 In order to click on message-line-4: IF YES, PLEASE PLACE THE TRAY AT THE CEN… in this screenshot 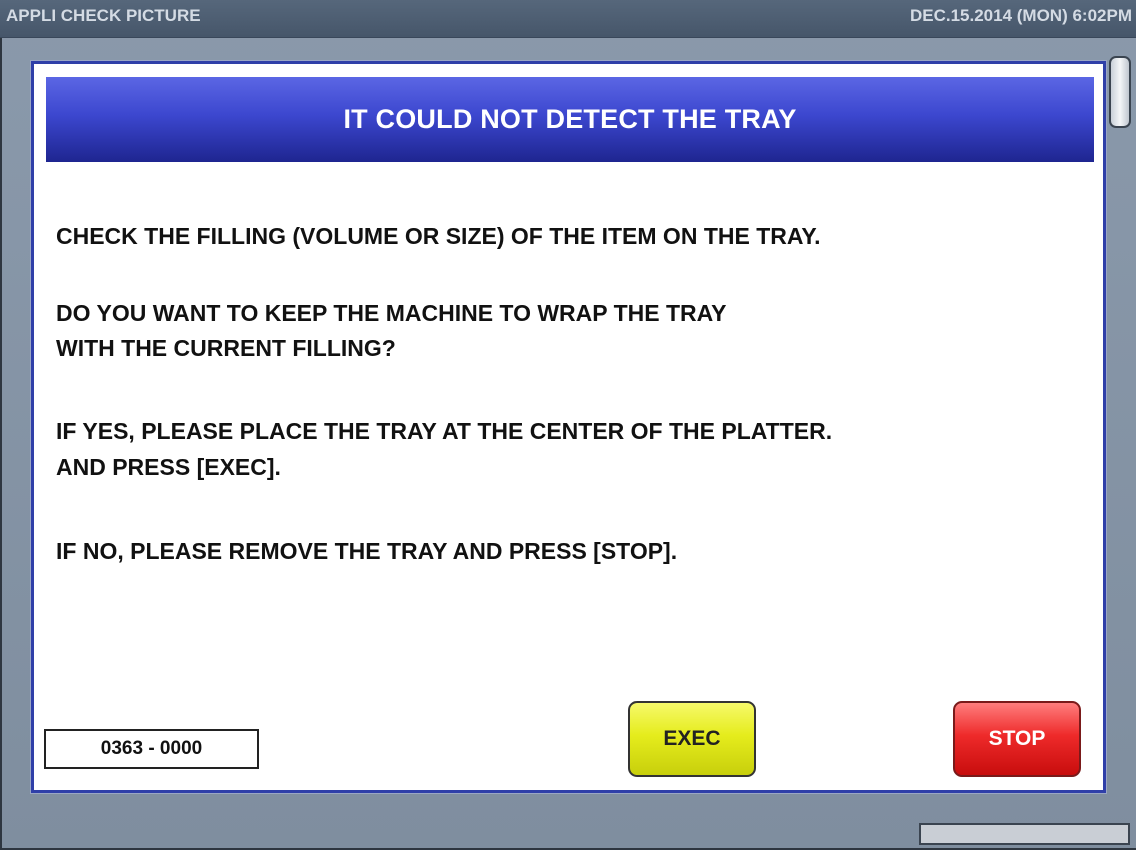, I will do `click(444, 431)`.